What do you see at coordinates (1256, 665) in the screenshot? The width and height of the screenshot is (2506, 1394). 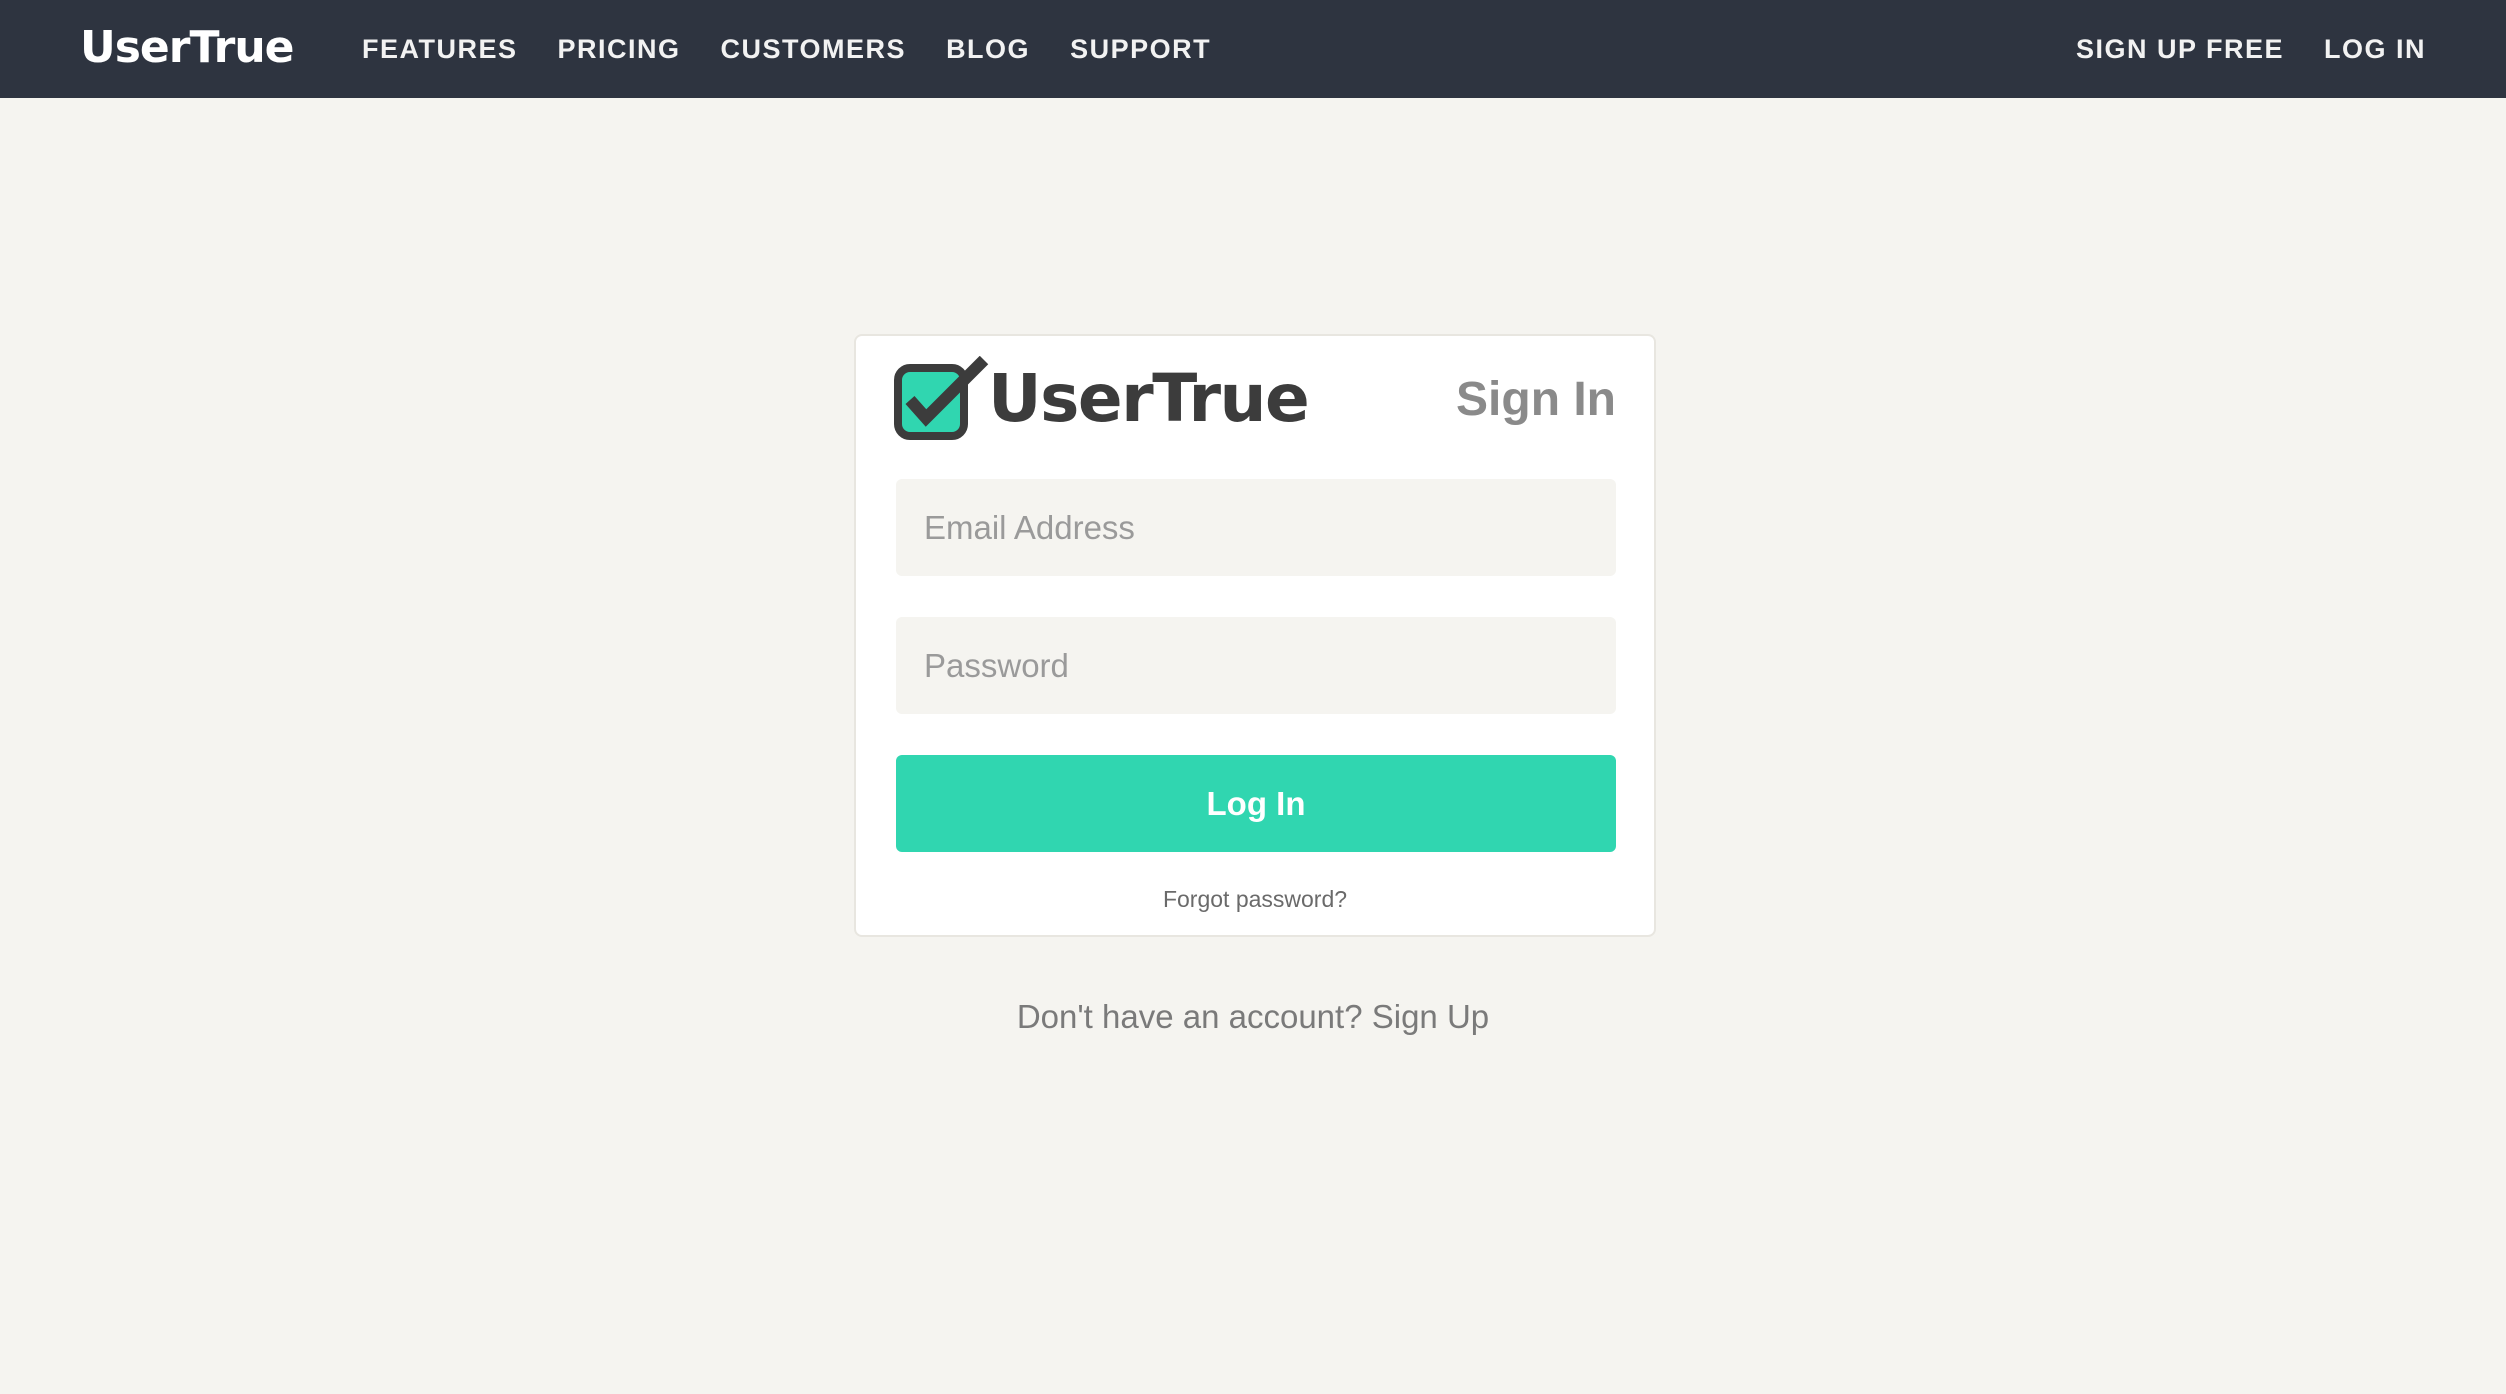 I see `password-field` at bounding box center [1256, 665].